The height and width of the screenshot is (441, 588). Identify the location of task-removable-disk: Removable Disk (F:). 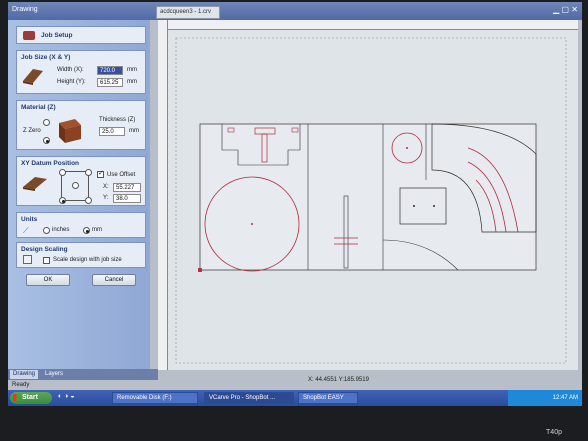
(155, 398).